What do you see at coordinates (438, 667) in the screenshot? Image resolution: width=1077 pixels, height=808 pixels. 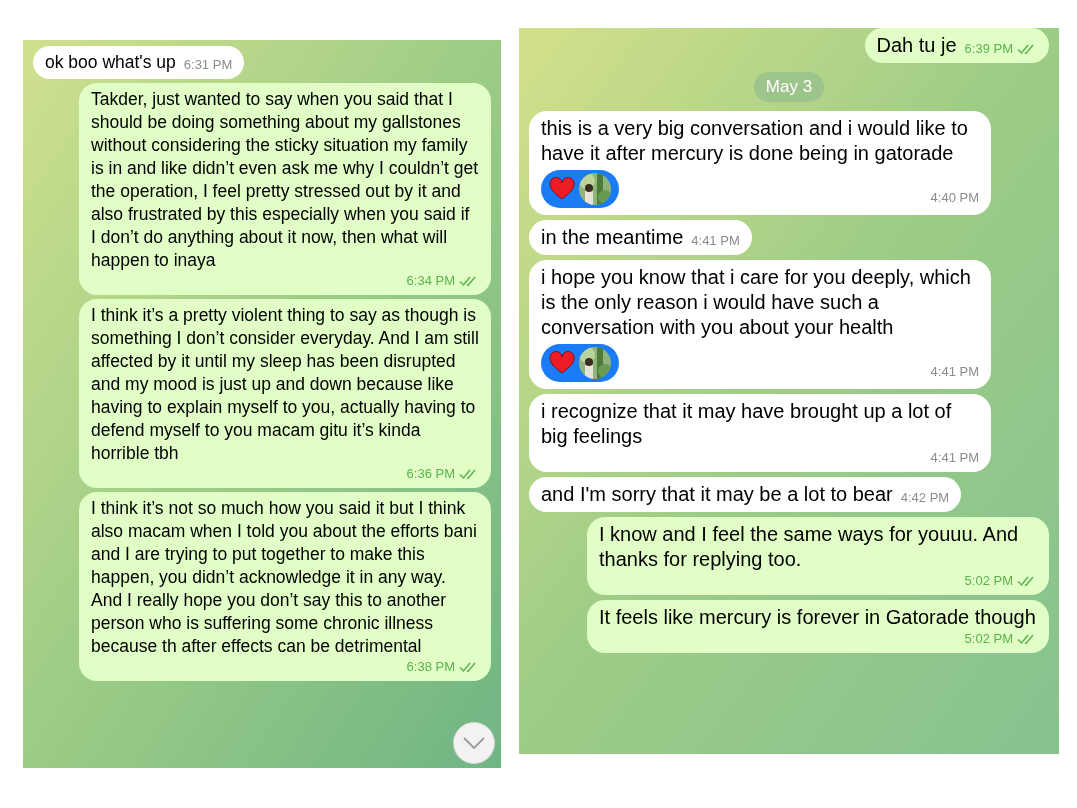 I see `message-time: 6:38 PM` at bounding box center [438, 667].